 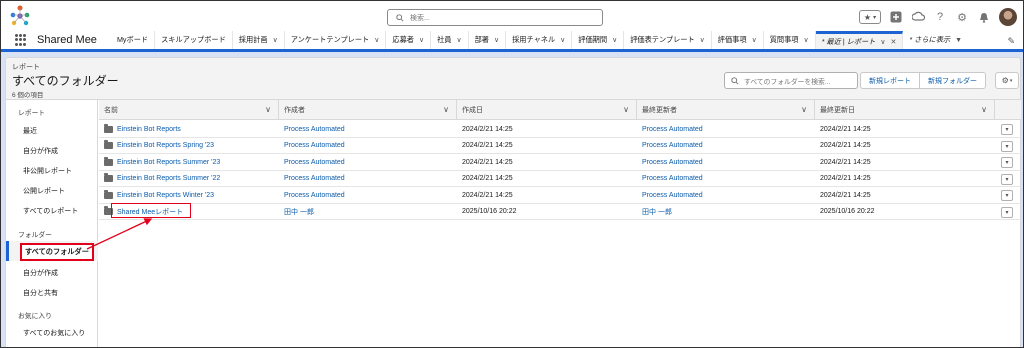 I want to click on annotation-arrow, so click(x=119, y=234).